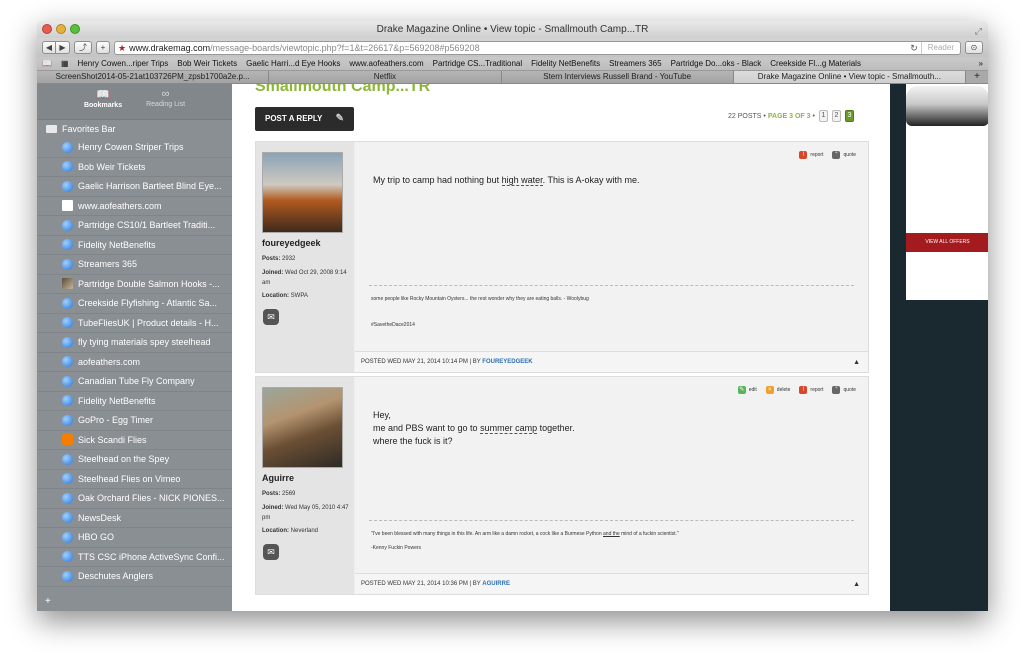 The width and height of the screenshot is (1024, 662). What do you see at coordinates (134, 479) in the screenshot?
I see `sidebar-bookmark-item: Steelhead Flies on Vimeo` at bounding box center [134, 479].